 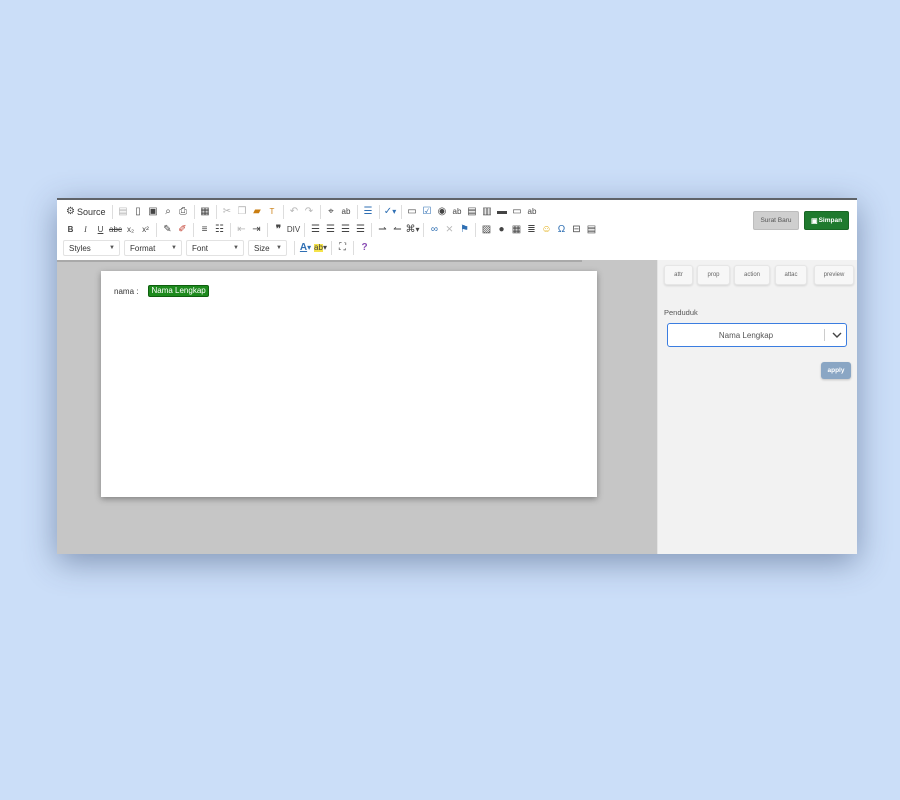 What do you see at coordinates (752, 275) in the screenshot?
I see `tab-action: action` at bounding box center [752, 275].